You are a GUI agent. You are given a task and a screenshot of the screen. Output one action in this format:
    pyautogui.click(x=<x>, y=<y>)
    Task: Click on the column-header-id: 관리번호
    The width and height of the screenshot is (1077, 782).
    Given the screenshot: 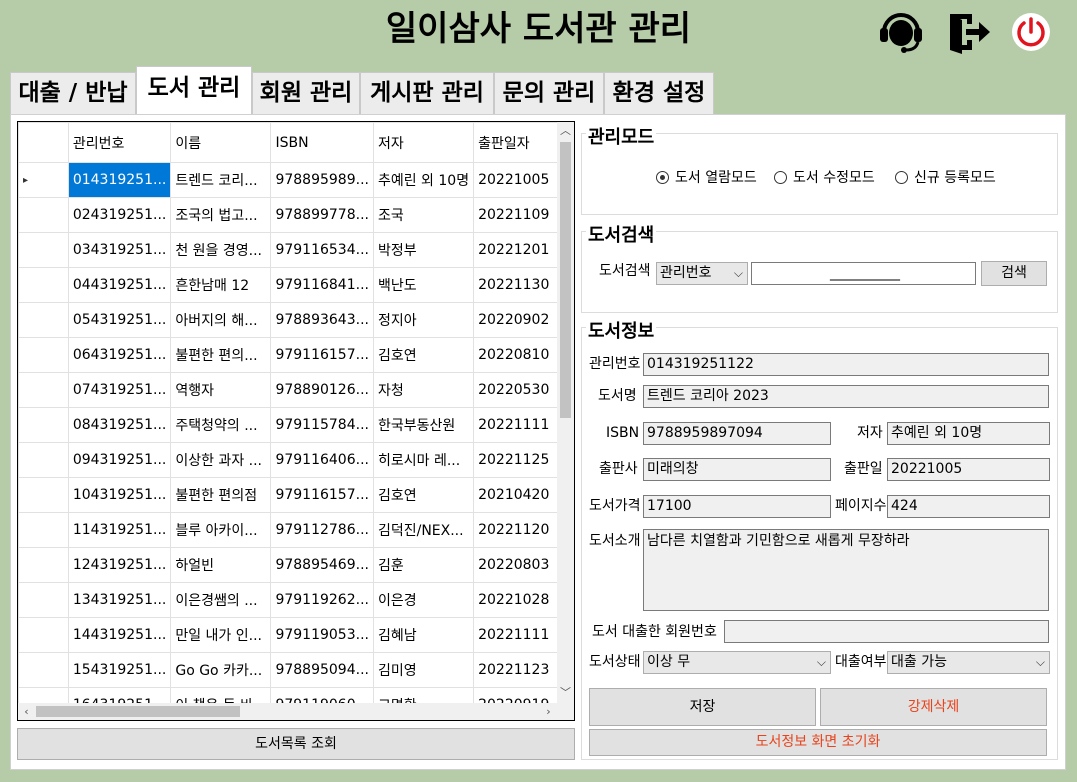 What is the action you would take?
    pyautogui.click(x=119, y=142)
    